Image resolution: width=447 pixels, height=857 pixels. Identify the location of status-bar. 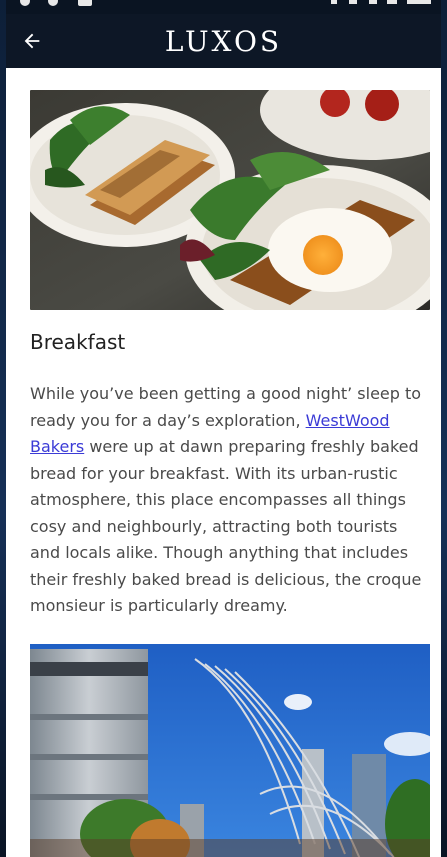
(223, 7).